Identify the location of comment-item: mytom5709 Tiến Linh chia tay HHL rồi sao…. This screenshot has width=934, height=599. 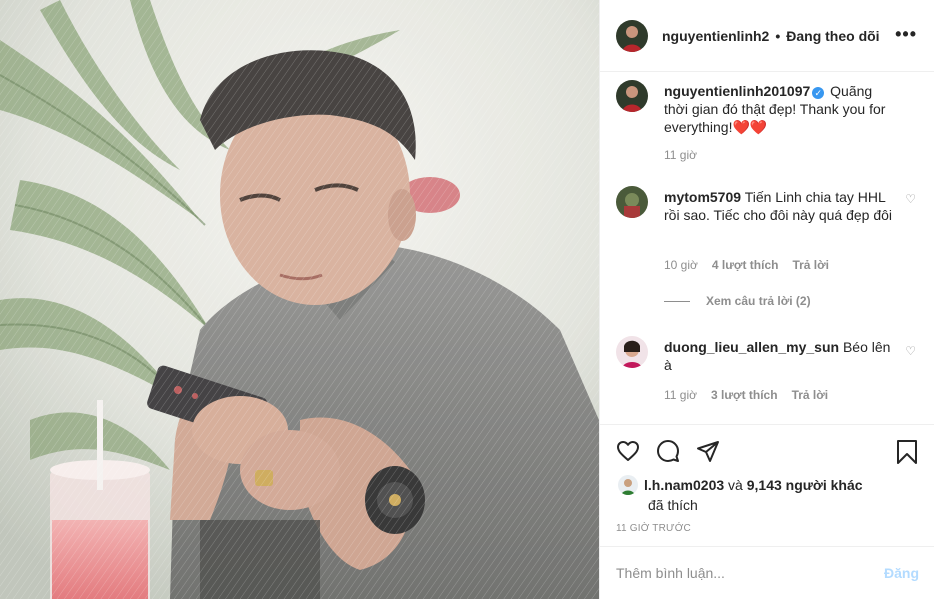
(766, 236).